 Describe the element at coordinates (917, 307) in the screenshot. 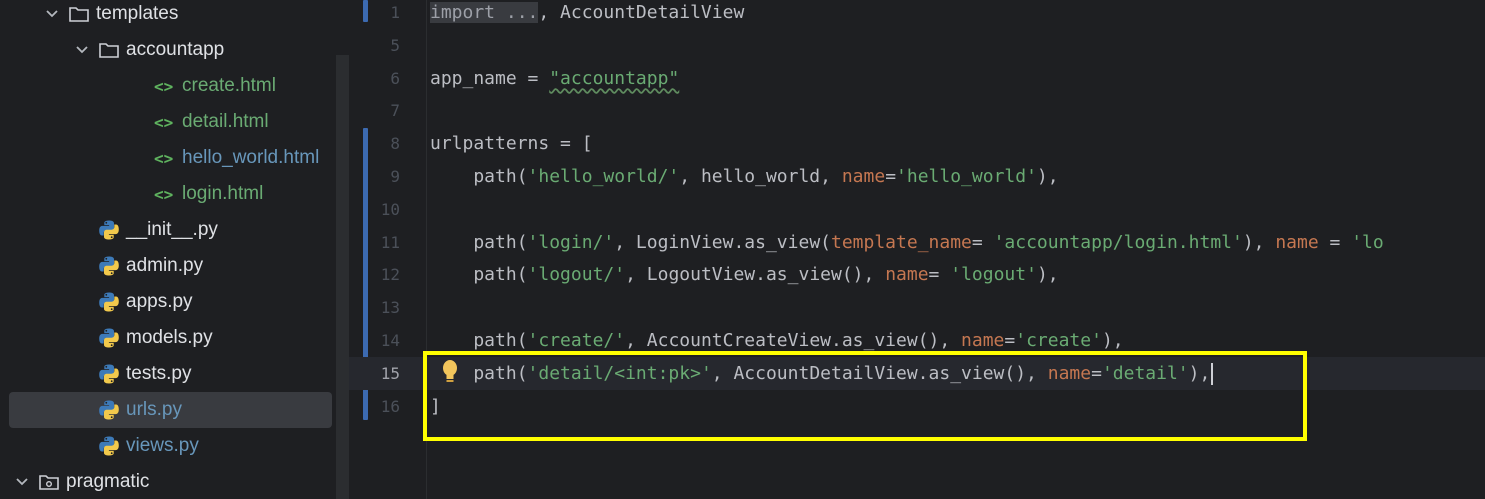

I see `code-line: 13` at that location.